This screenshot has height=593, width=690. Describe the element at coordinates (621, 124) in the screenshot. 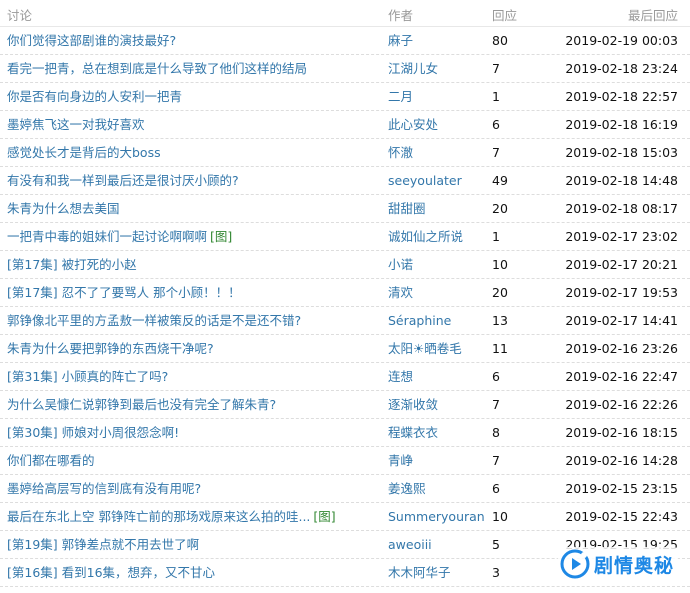

I see `last-reply-time: 2019-02-18 16:19` at that location.